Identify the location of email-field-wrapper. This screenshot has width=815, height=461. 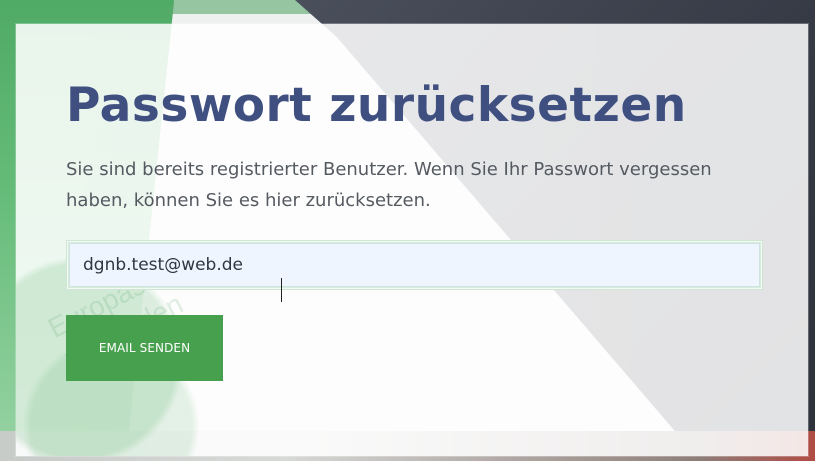
(414, 265).